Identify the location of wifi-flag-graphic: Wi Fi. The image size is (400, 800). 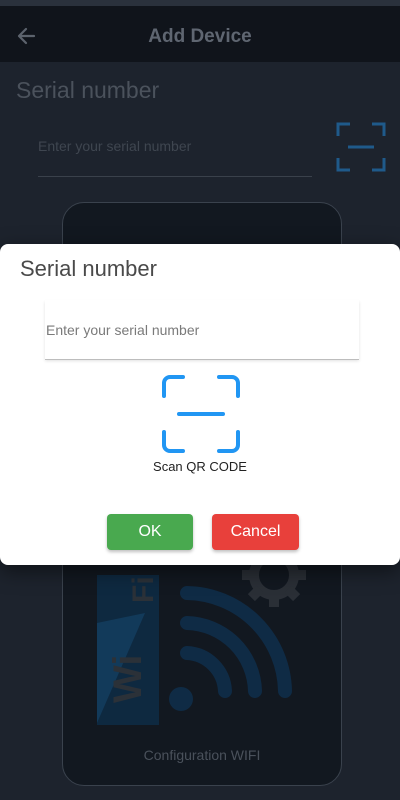
(128, 650).